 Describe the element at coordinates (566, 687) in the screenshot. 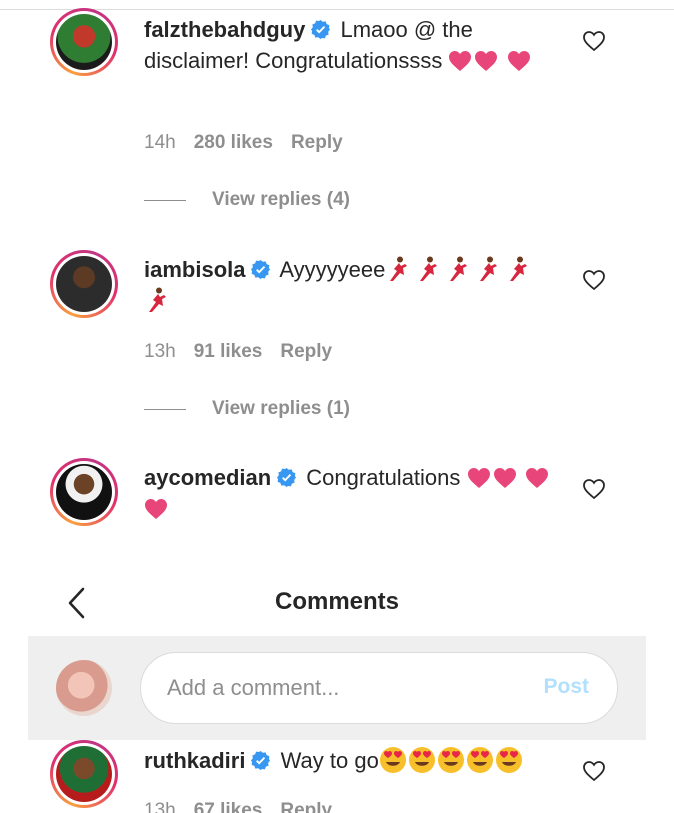

I see `post-button: Post` at that location.